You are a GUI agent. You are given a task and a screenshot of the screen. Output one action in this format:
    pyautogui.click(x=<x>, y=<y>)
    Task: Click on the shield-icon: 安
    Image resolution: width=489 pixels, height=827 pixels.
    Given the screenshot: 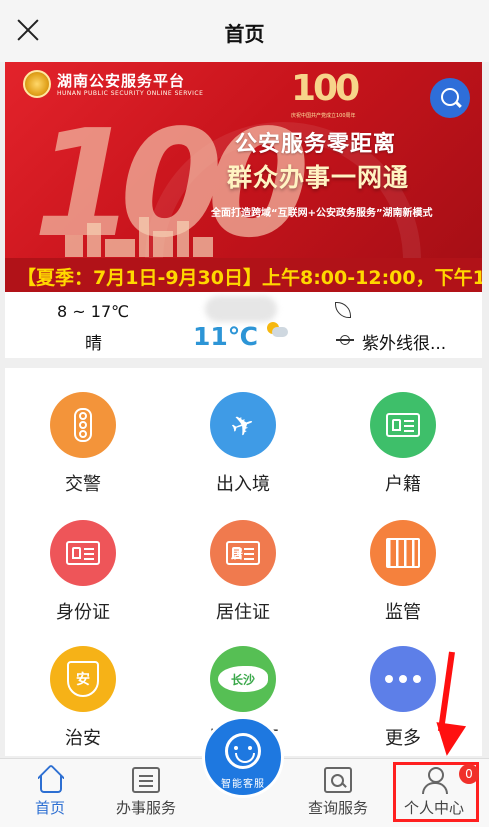 What is the action you would take?
    pyautogui.click(x=83, y=679)
    